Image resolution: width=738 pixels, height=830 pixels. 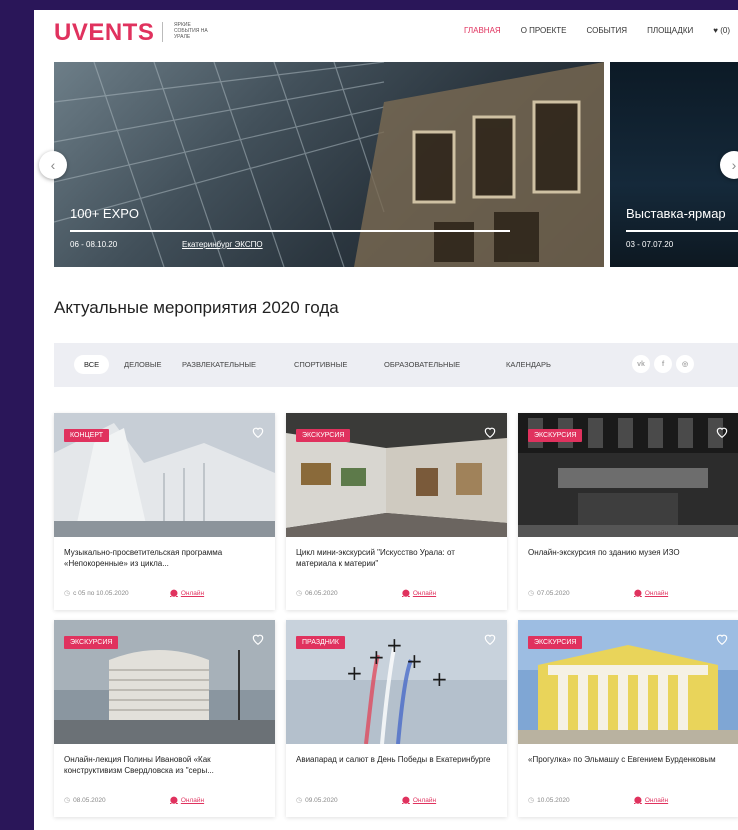 I want to click on category-badge: КОНЦЕРТ, so click(x=86, y=435).